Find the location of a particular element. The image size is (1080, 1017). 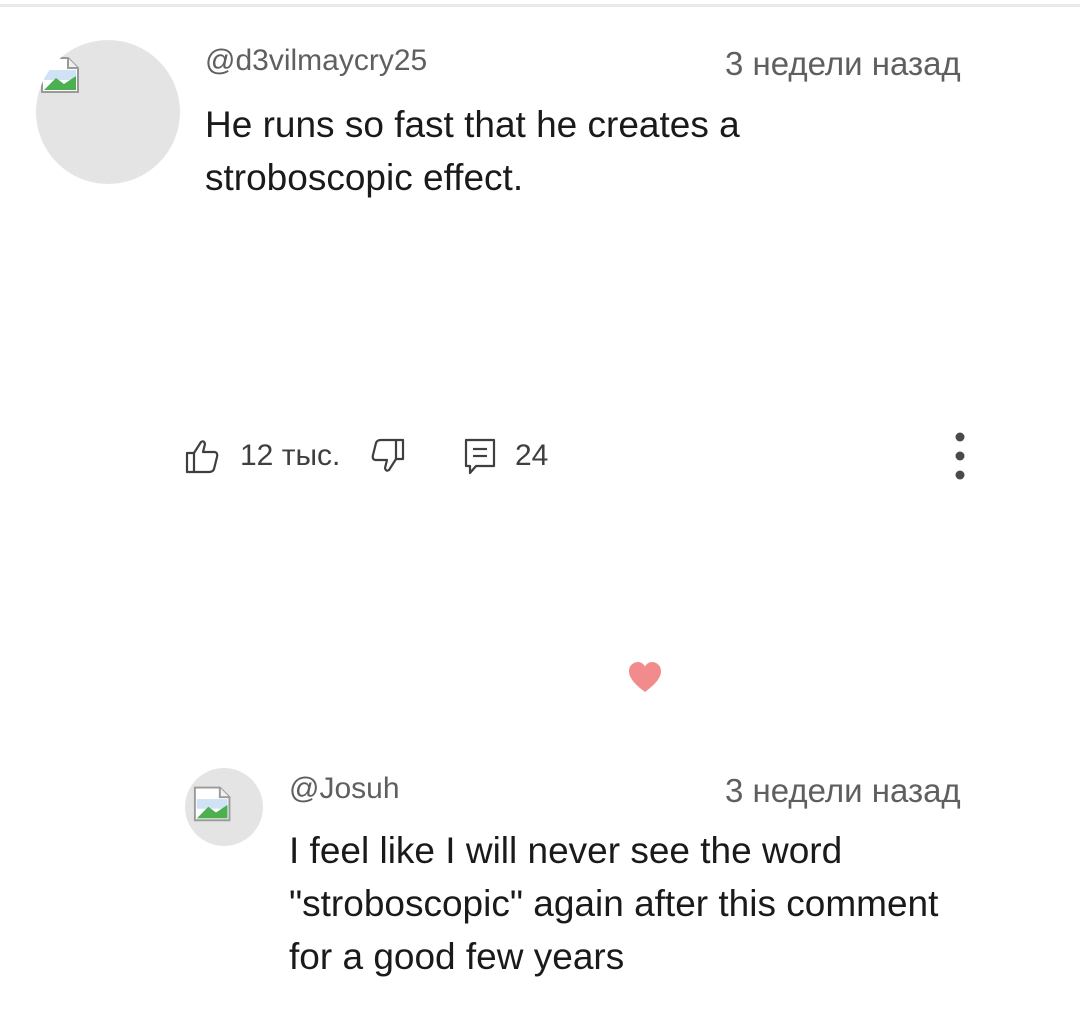

reply-button is located at coordinates (480, 456).